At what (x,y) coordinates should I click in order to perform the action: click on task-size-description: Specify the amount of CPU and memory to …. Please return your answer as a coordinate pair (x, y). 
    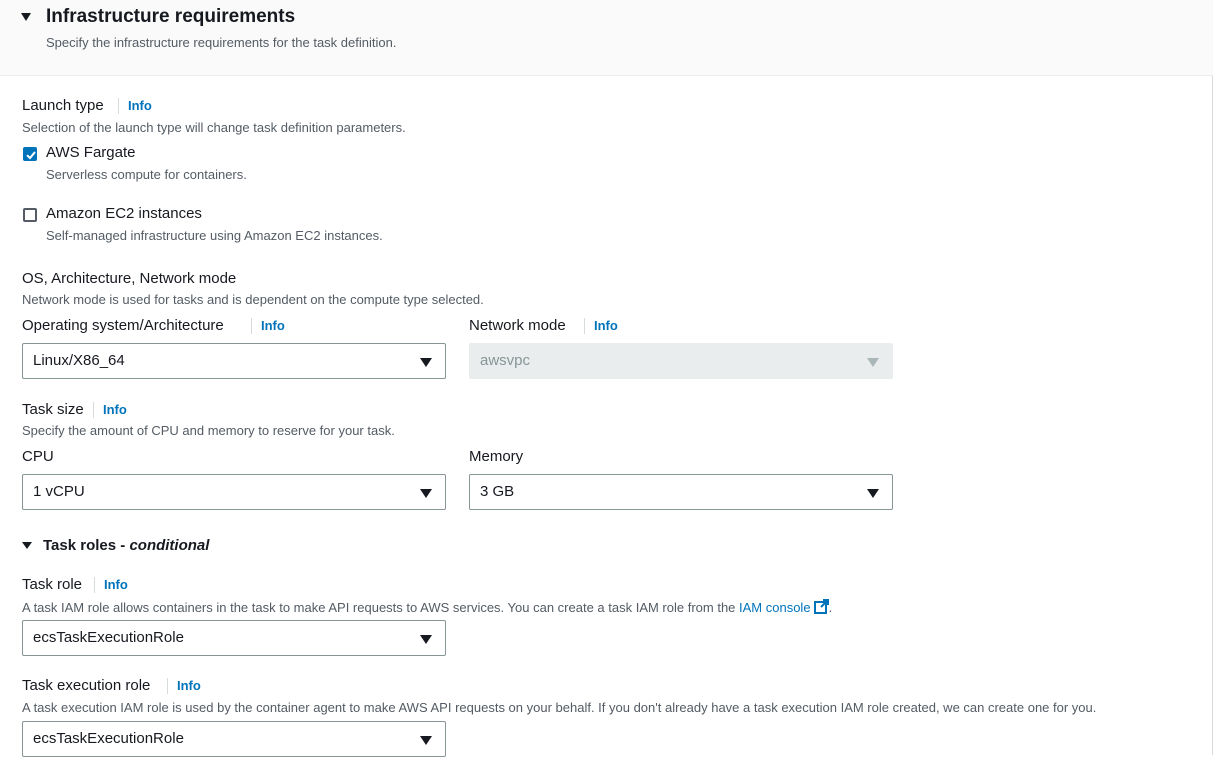
    Looking at the image, I should click on (208, 430).